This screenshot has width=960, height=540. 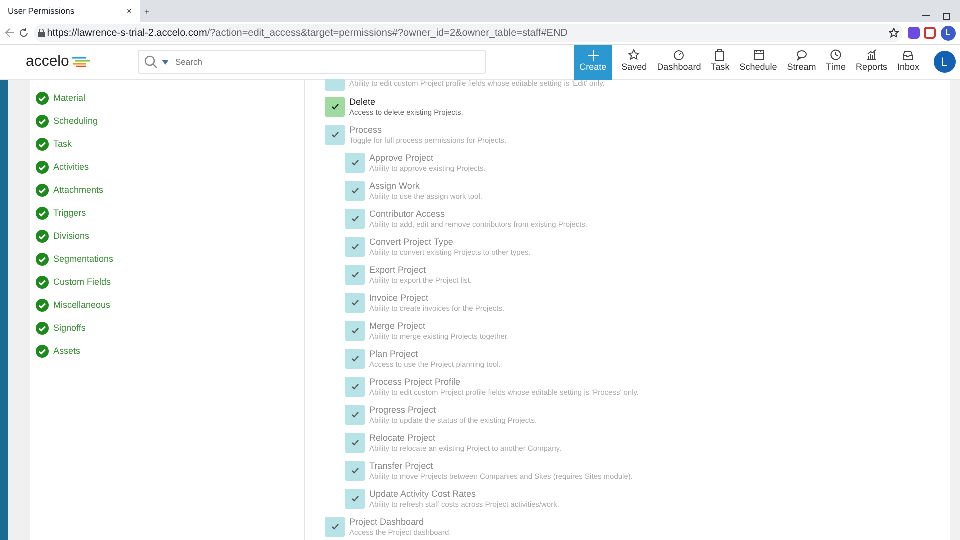 I want to click on sidebar-item: Signoffs, so click(x=167, y=328).